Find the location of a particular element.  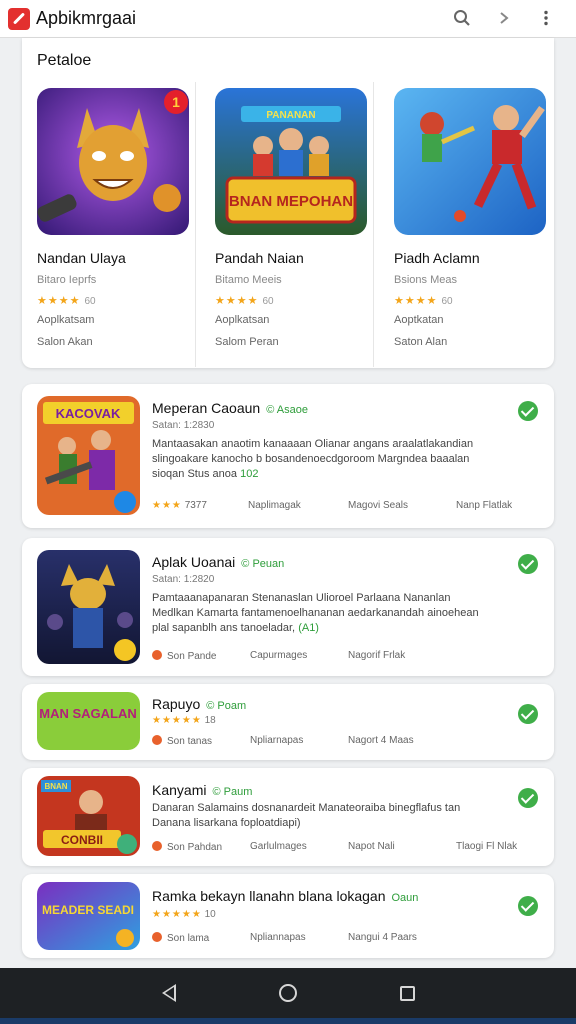

game-category: Aoptkatan is located at coordinates (419, 320).